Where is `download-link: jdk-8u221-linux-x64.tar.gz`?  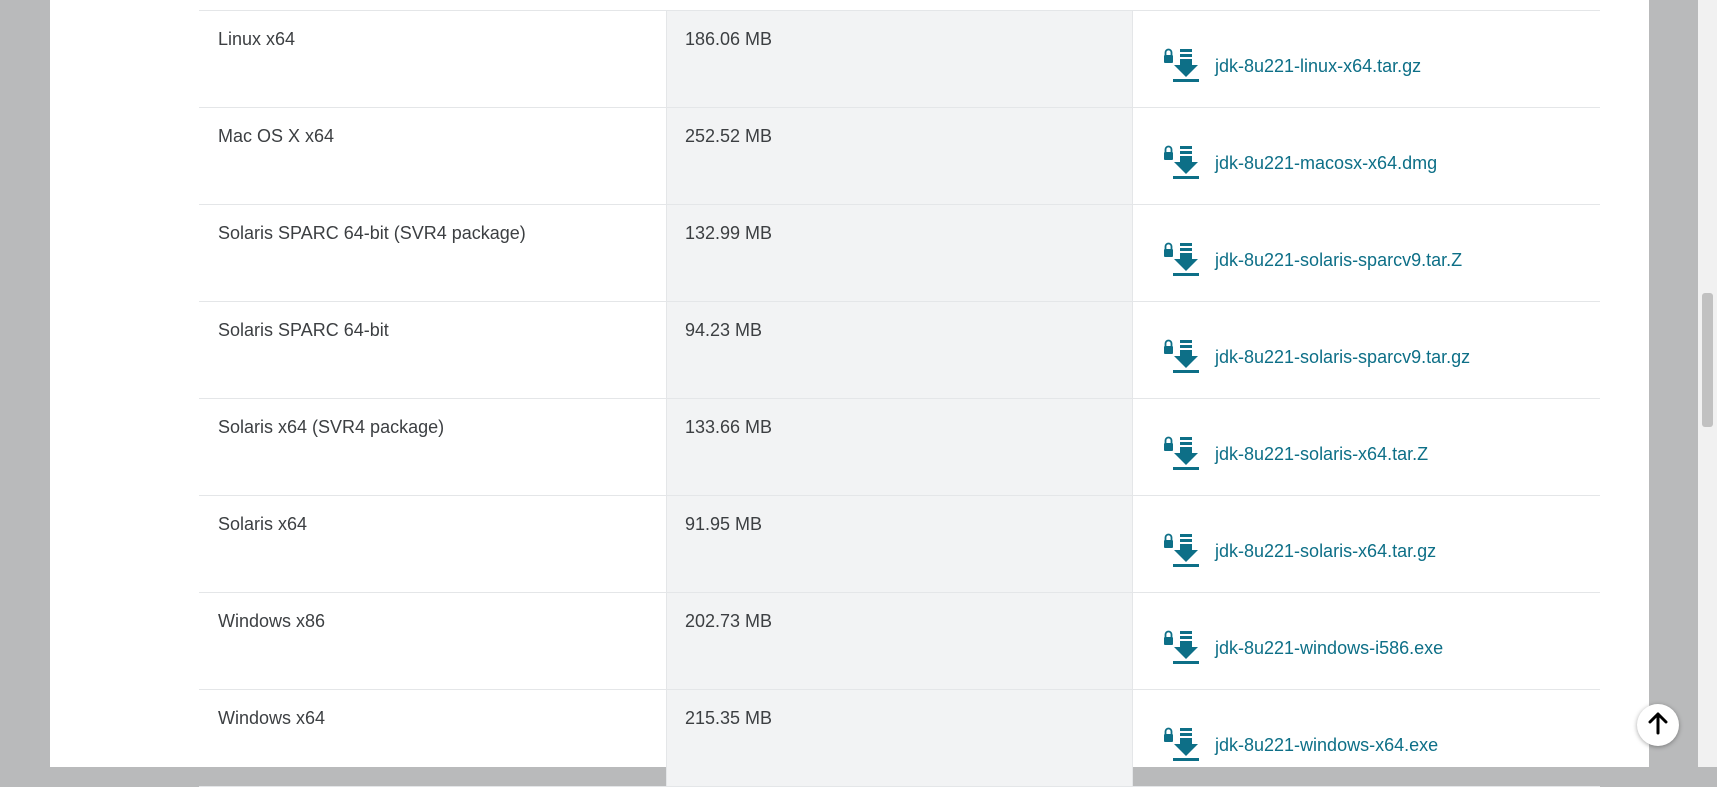
download-link: jdk-8u221-linux-x64.tar.gz is located at coordinates (1318, 66).